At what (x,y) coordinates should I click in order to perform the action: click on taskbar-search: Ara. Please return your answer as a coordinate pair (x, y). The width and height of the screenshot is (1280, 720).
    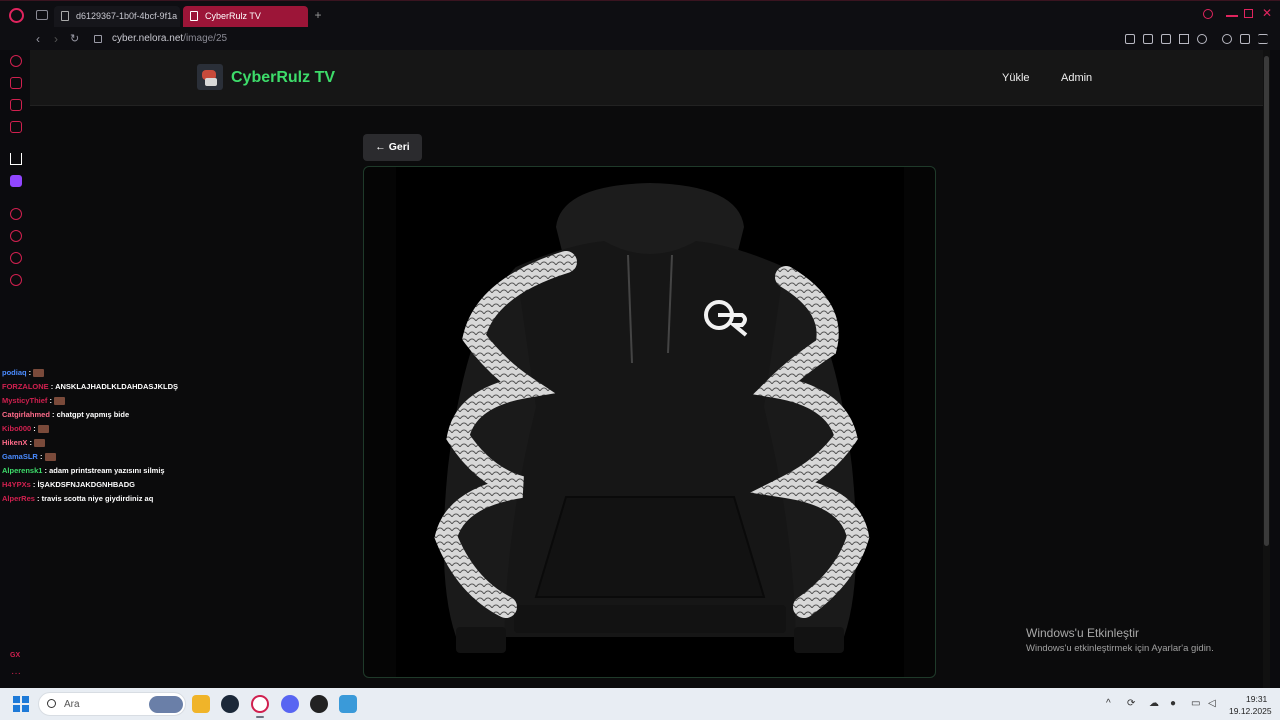
    Looking at the image, I should click on (112, 704).